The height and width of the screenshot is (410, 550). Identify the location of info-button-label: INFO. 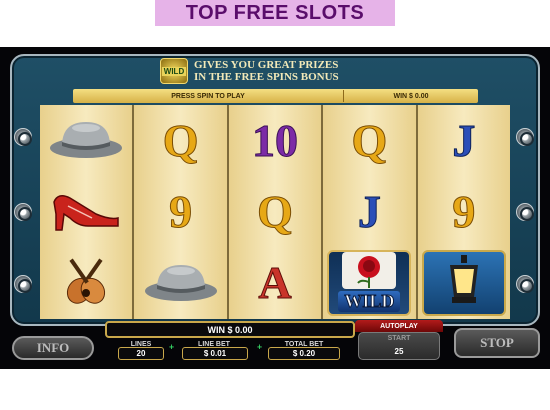
(53, 347).